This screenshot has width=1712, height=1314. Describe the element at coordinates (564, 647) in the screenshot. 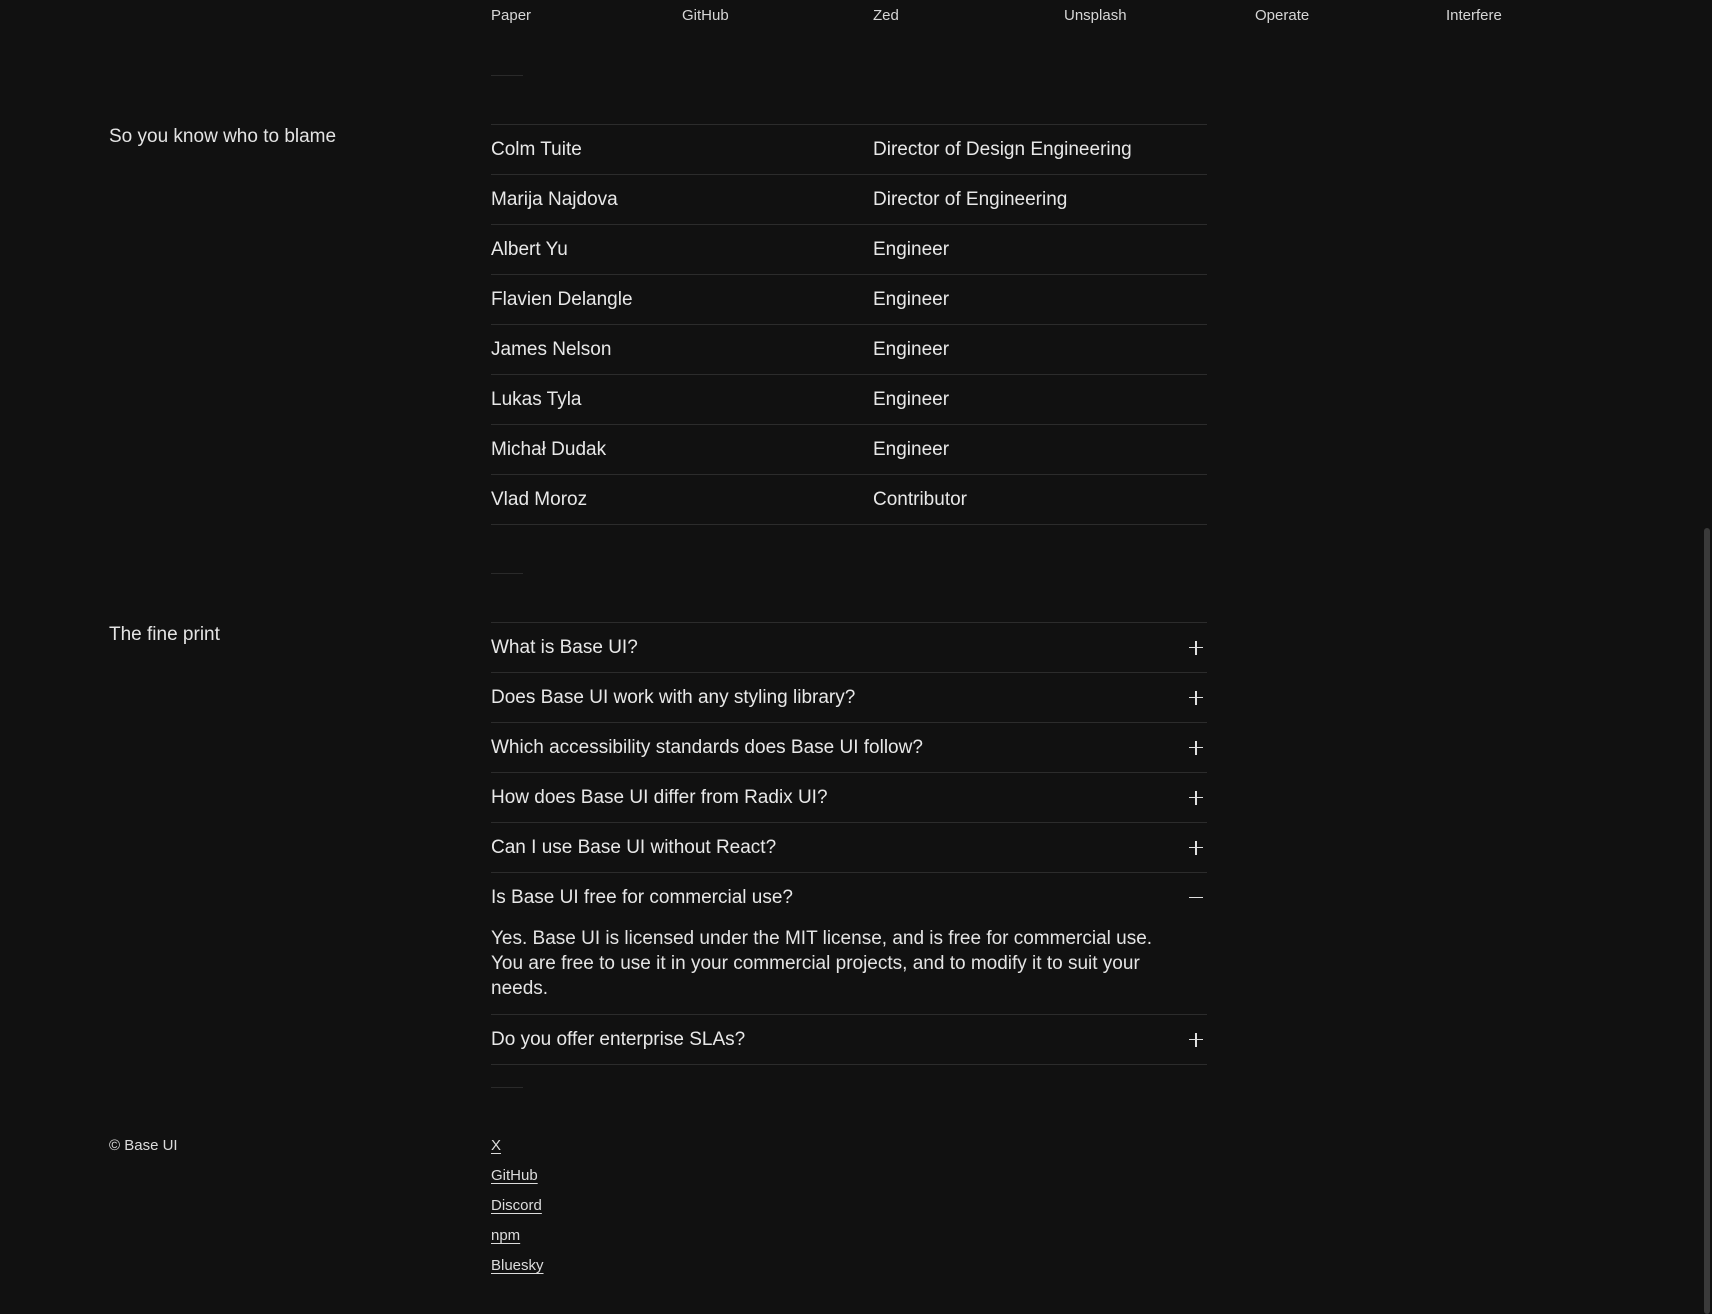

I see `faq-question: What is Base UI?` at that location.